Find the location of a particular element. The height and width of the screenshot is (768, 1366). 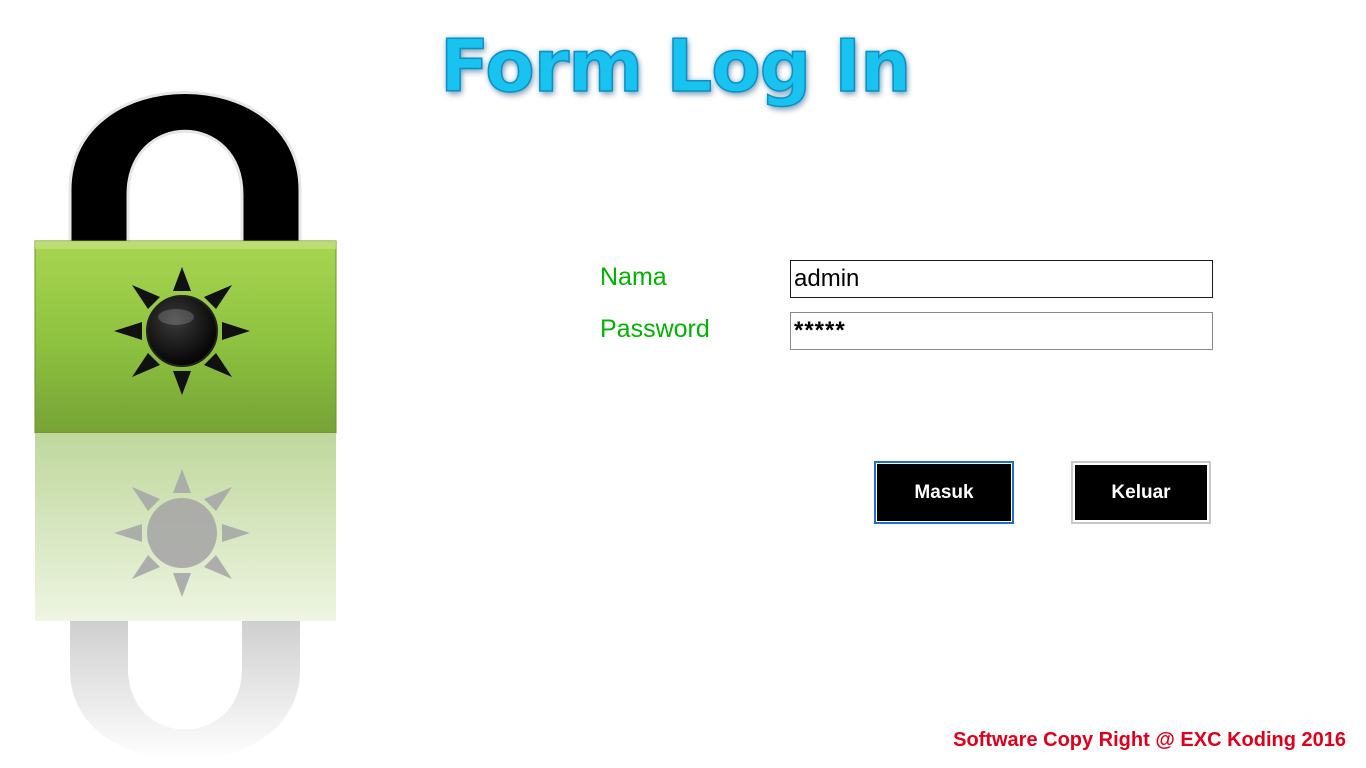

nama-input: admin is located at coordinates (1001, 279).